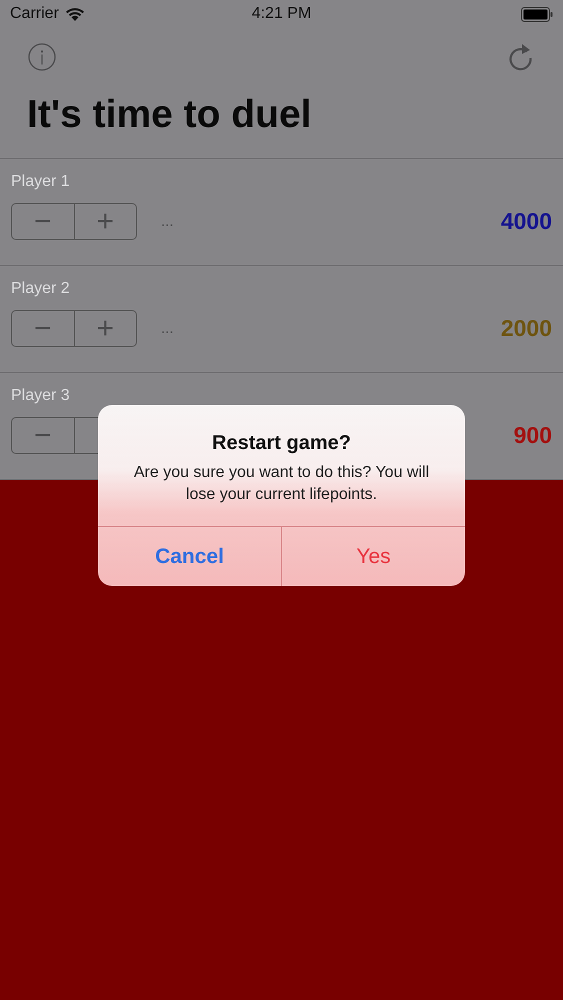  Describe the element at coordinates (34, 14) in the screenshot. I see `carrier-label: Carrier` at that location.